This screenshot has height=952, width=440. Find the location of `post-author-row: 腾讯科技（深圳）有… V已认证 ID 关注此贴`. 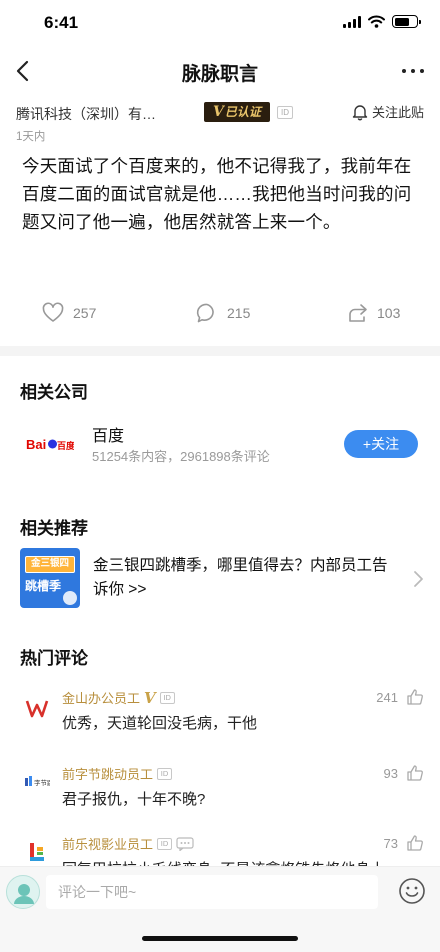

post-author-row: 腾讯科技（深圳）有… V已认证 ID 关注此贴 is located at coordinates (220, 113).